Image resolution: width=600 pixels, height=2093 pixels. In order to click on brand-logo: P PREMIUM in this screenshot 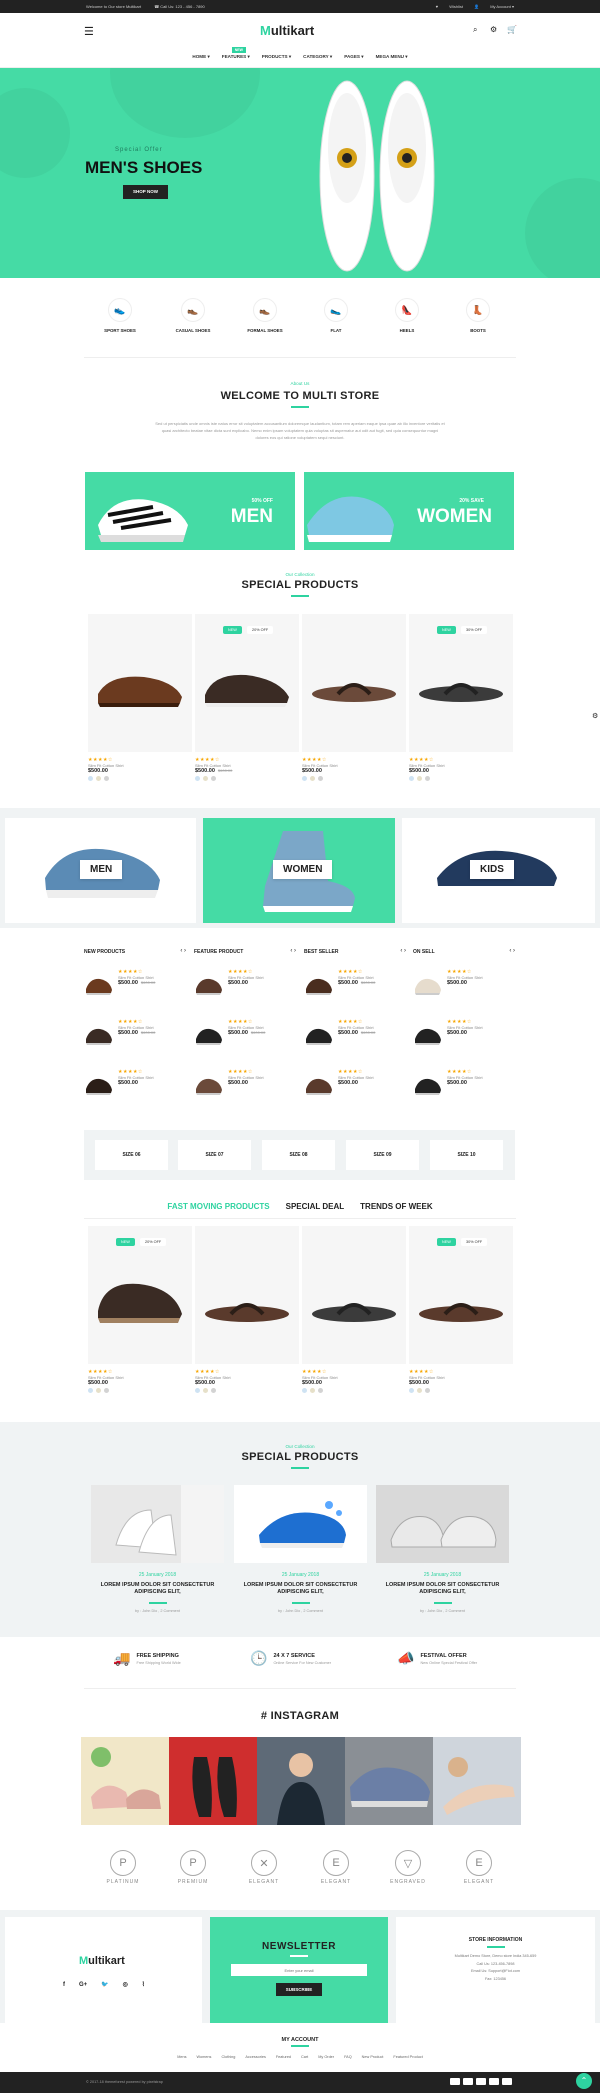, I will do `click(193, 1867)`.